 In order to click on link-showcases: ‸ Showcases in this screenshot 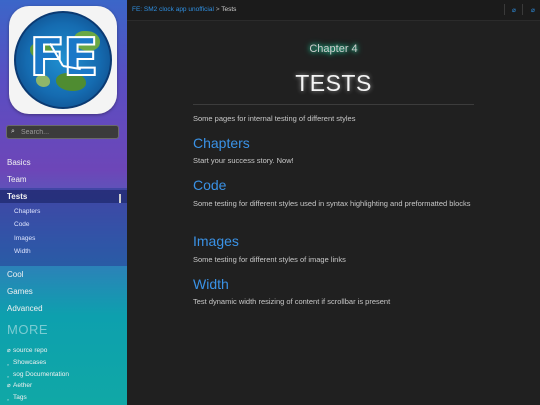, I will do `click(26, 362)`.